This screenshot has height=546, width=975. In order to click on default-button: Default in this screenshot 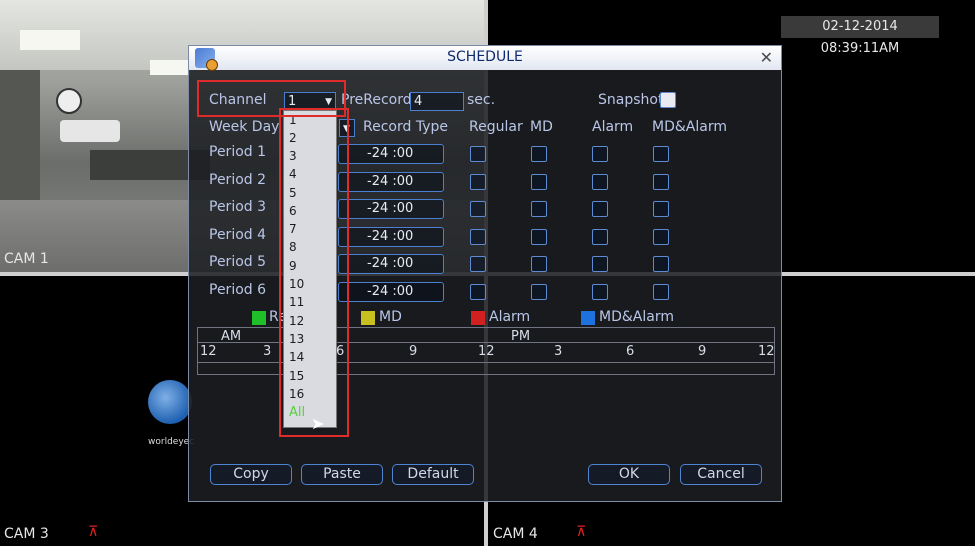, I will do `click(433, 474)`.